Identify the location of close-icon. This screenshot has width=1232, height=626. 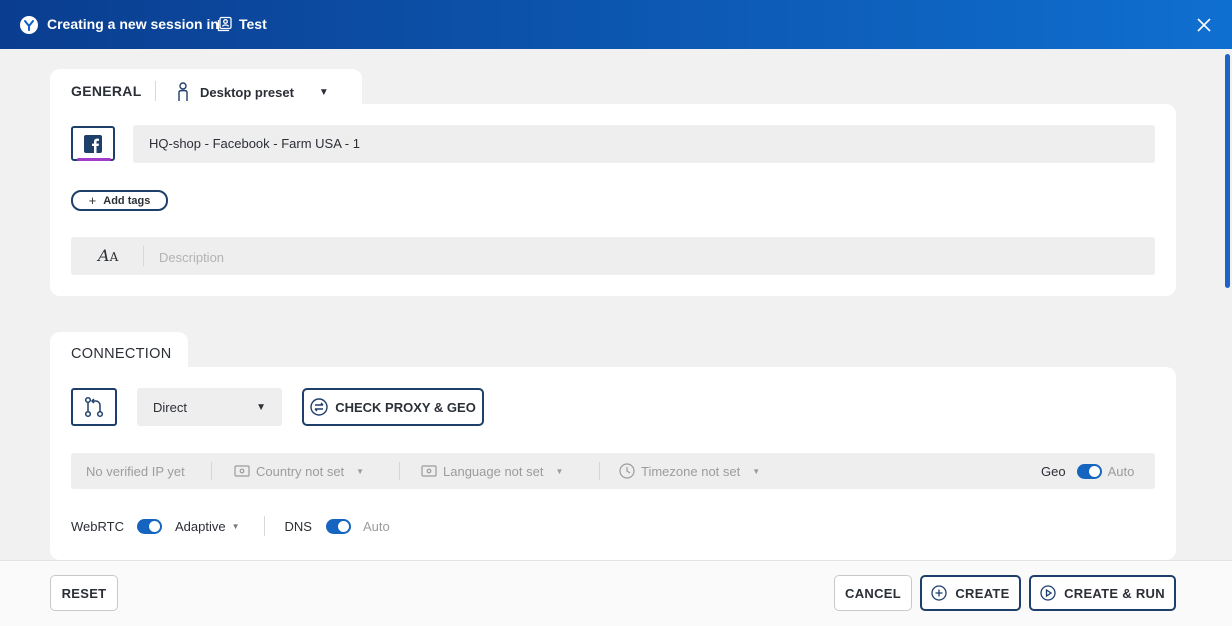
(1204, 25).